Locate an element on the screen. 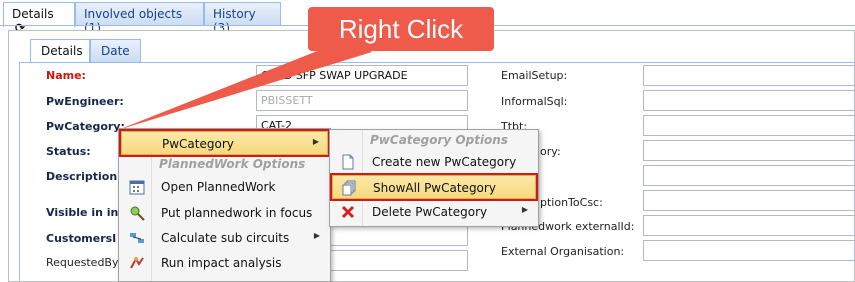 The image size is (855, 282). visible-in-label: Visible in in is located at coordinates (82, 212).